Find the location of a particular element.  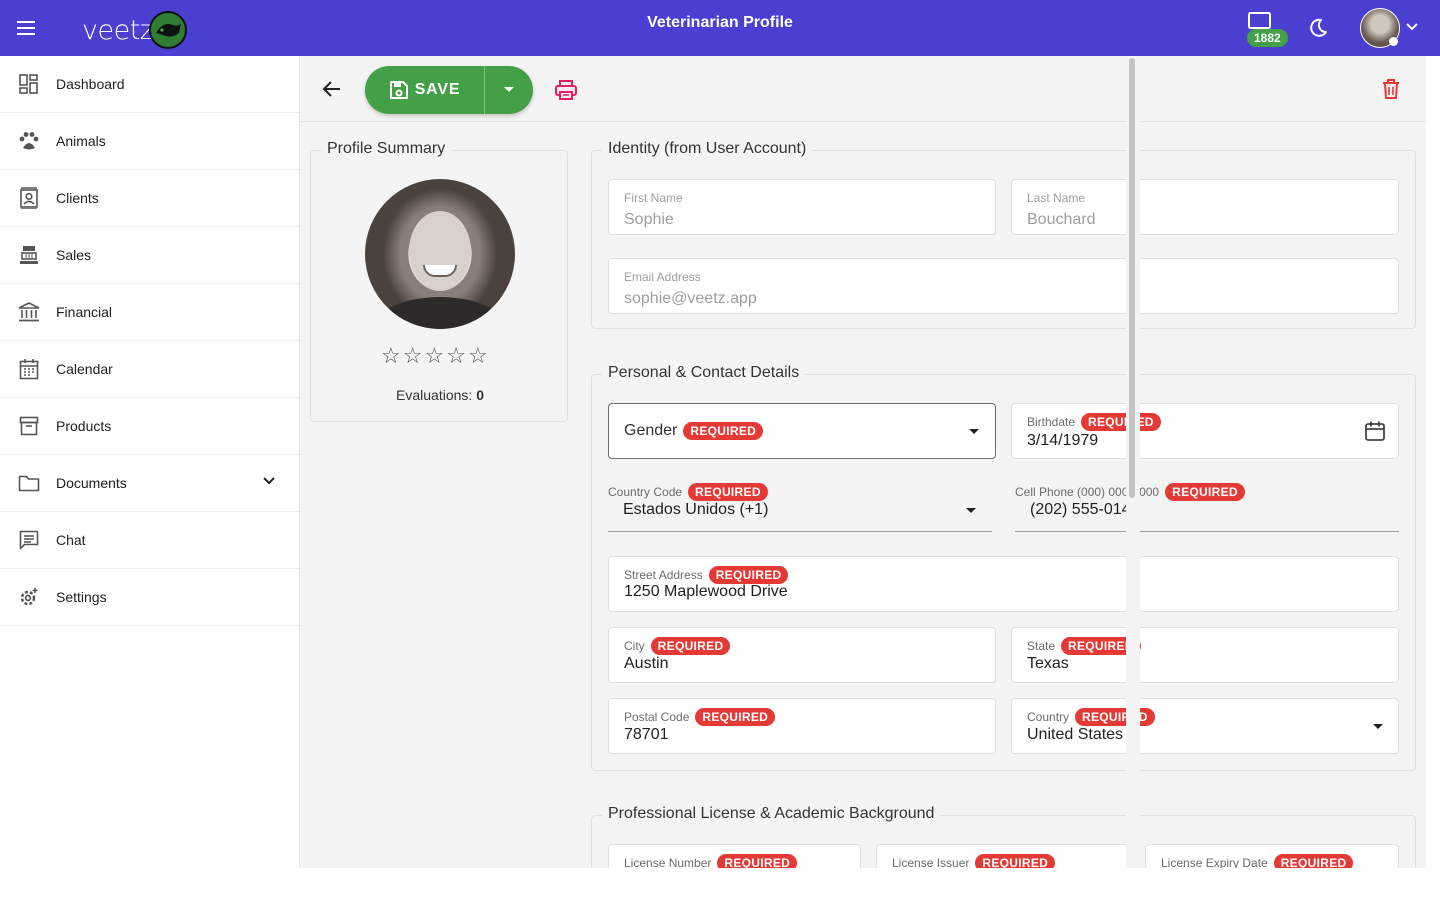

profile-photo is located at coordinates (440, 254).